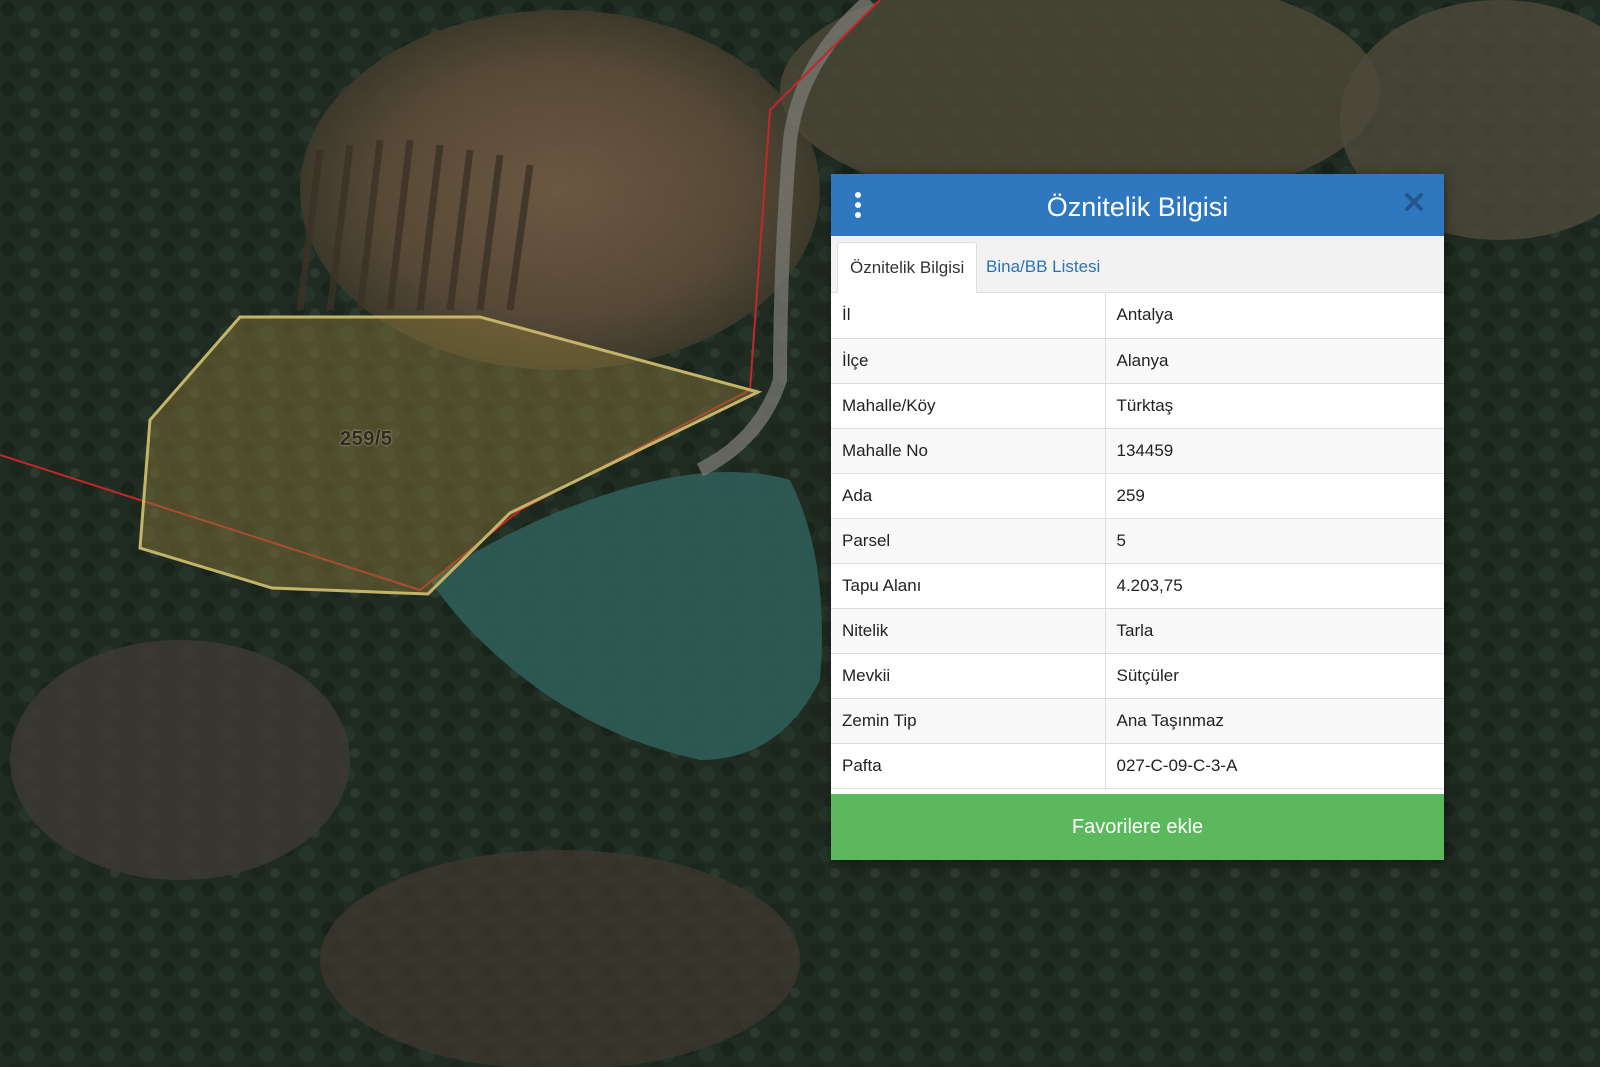  I want to click on table-row: Zemin Tip Ana Taşınmaz, so click(1137, 721).